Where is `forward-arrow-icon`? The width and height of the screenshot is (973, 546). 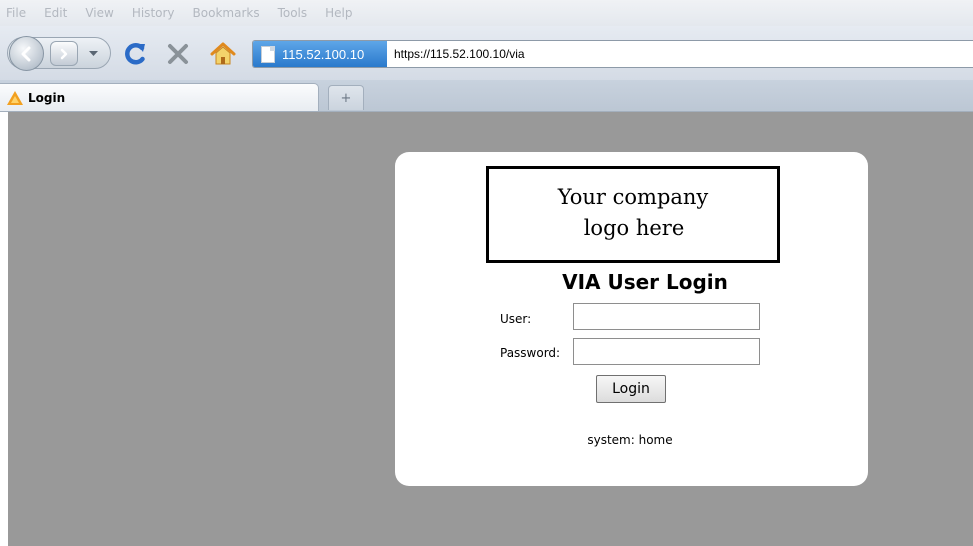
forward-arrow-icon is located at coordinates (64, 53).